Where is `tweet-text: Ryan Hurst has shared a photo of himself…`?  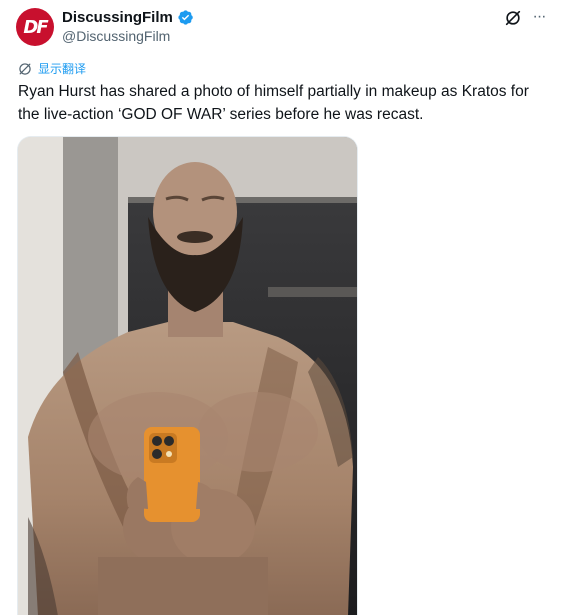
tweet-text: Ryan Hurst has shared a photo of himself… is located at coordinates (273, 103).